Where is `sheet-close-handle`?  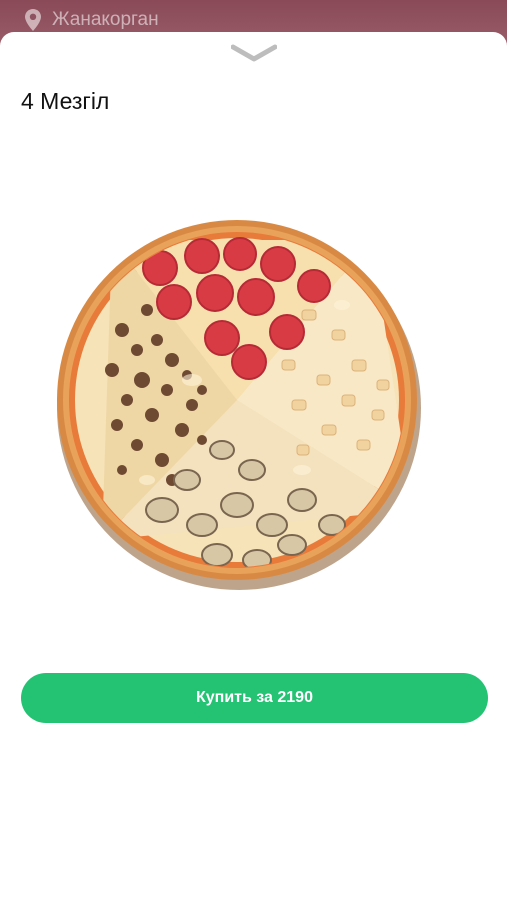
sheet-close-handle is located at coordinates (254, 53).